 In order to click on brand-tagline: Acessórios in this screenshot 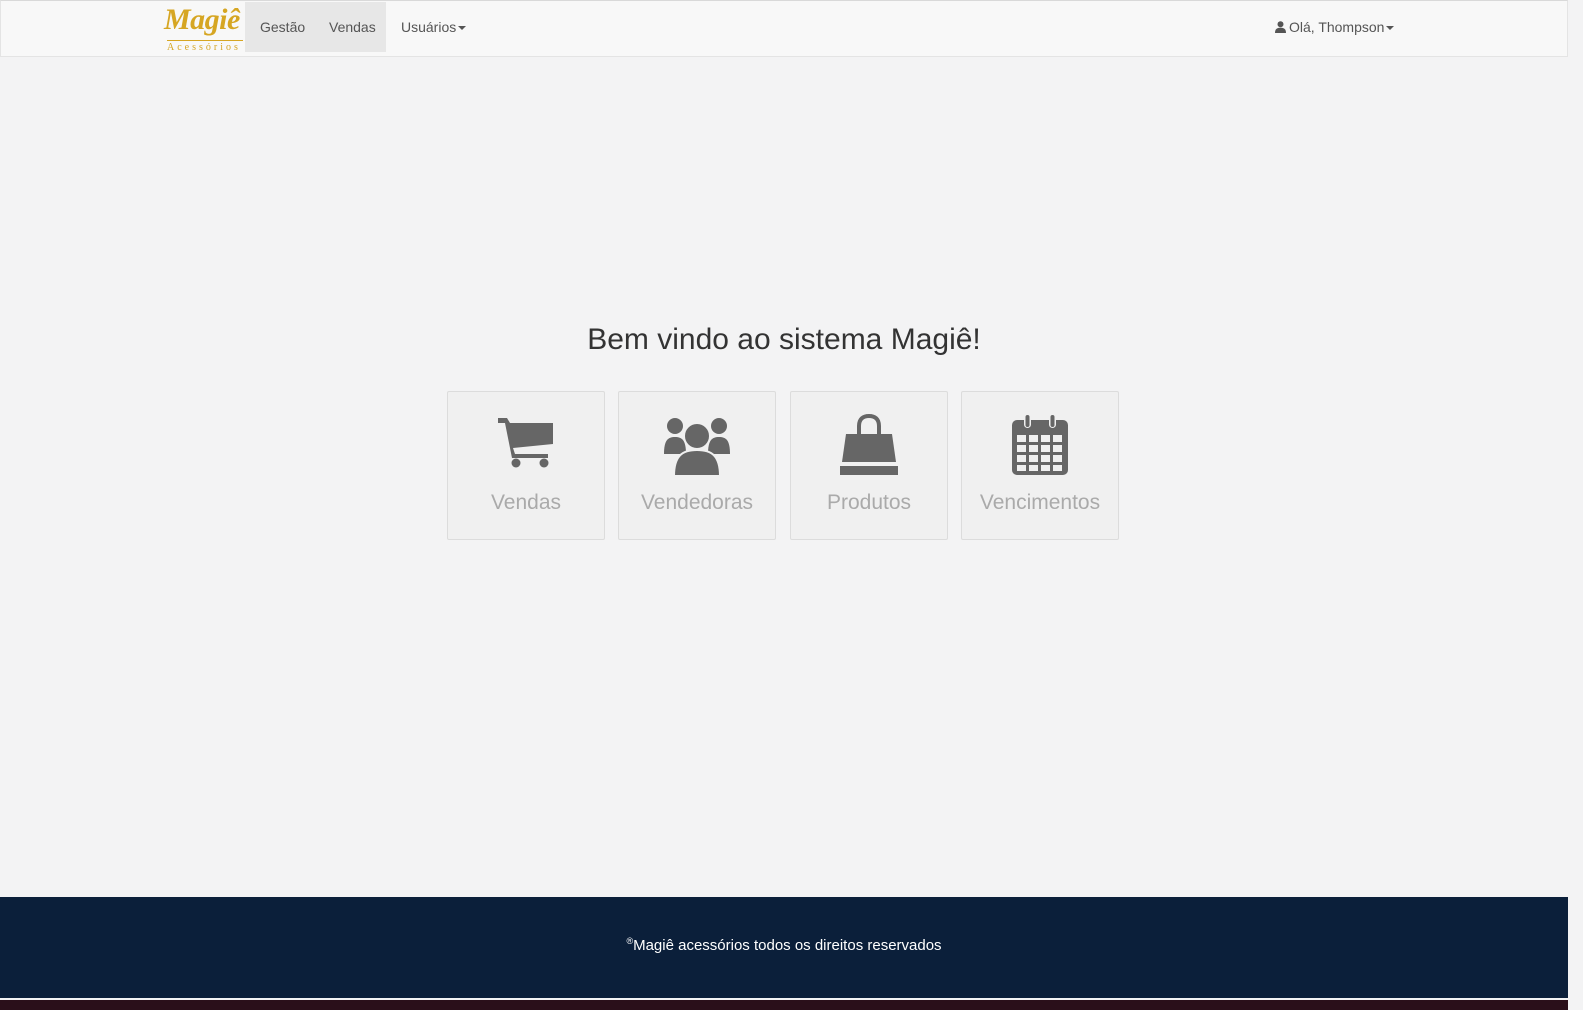, I will do `click(204, 47)`.